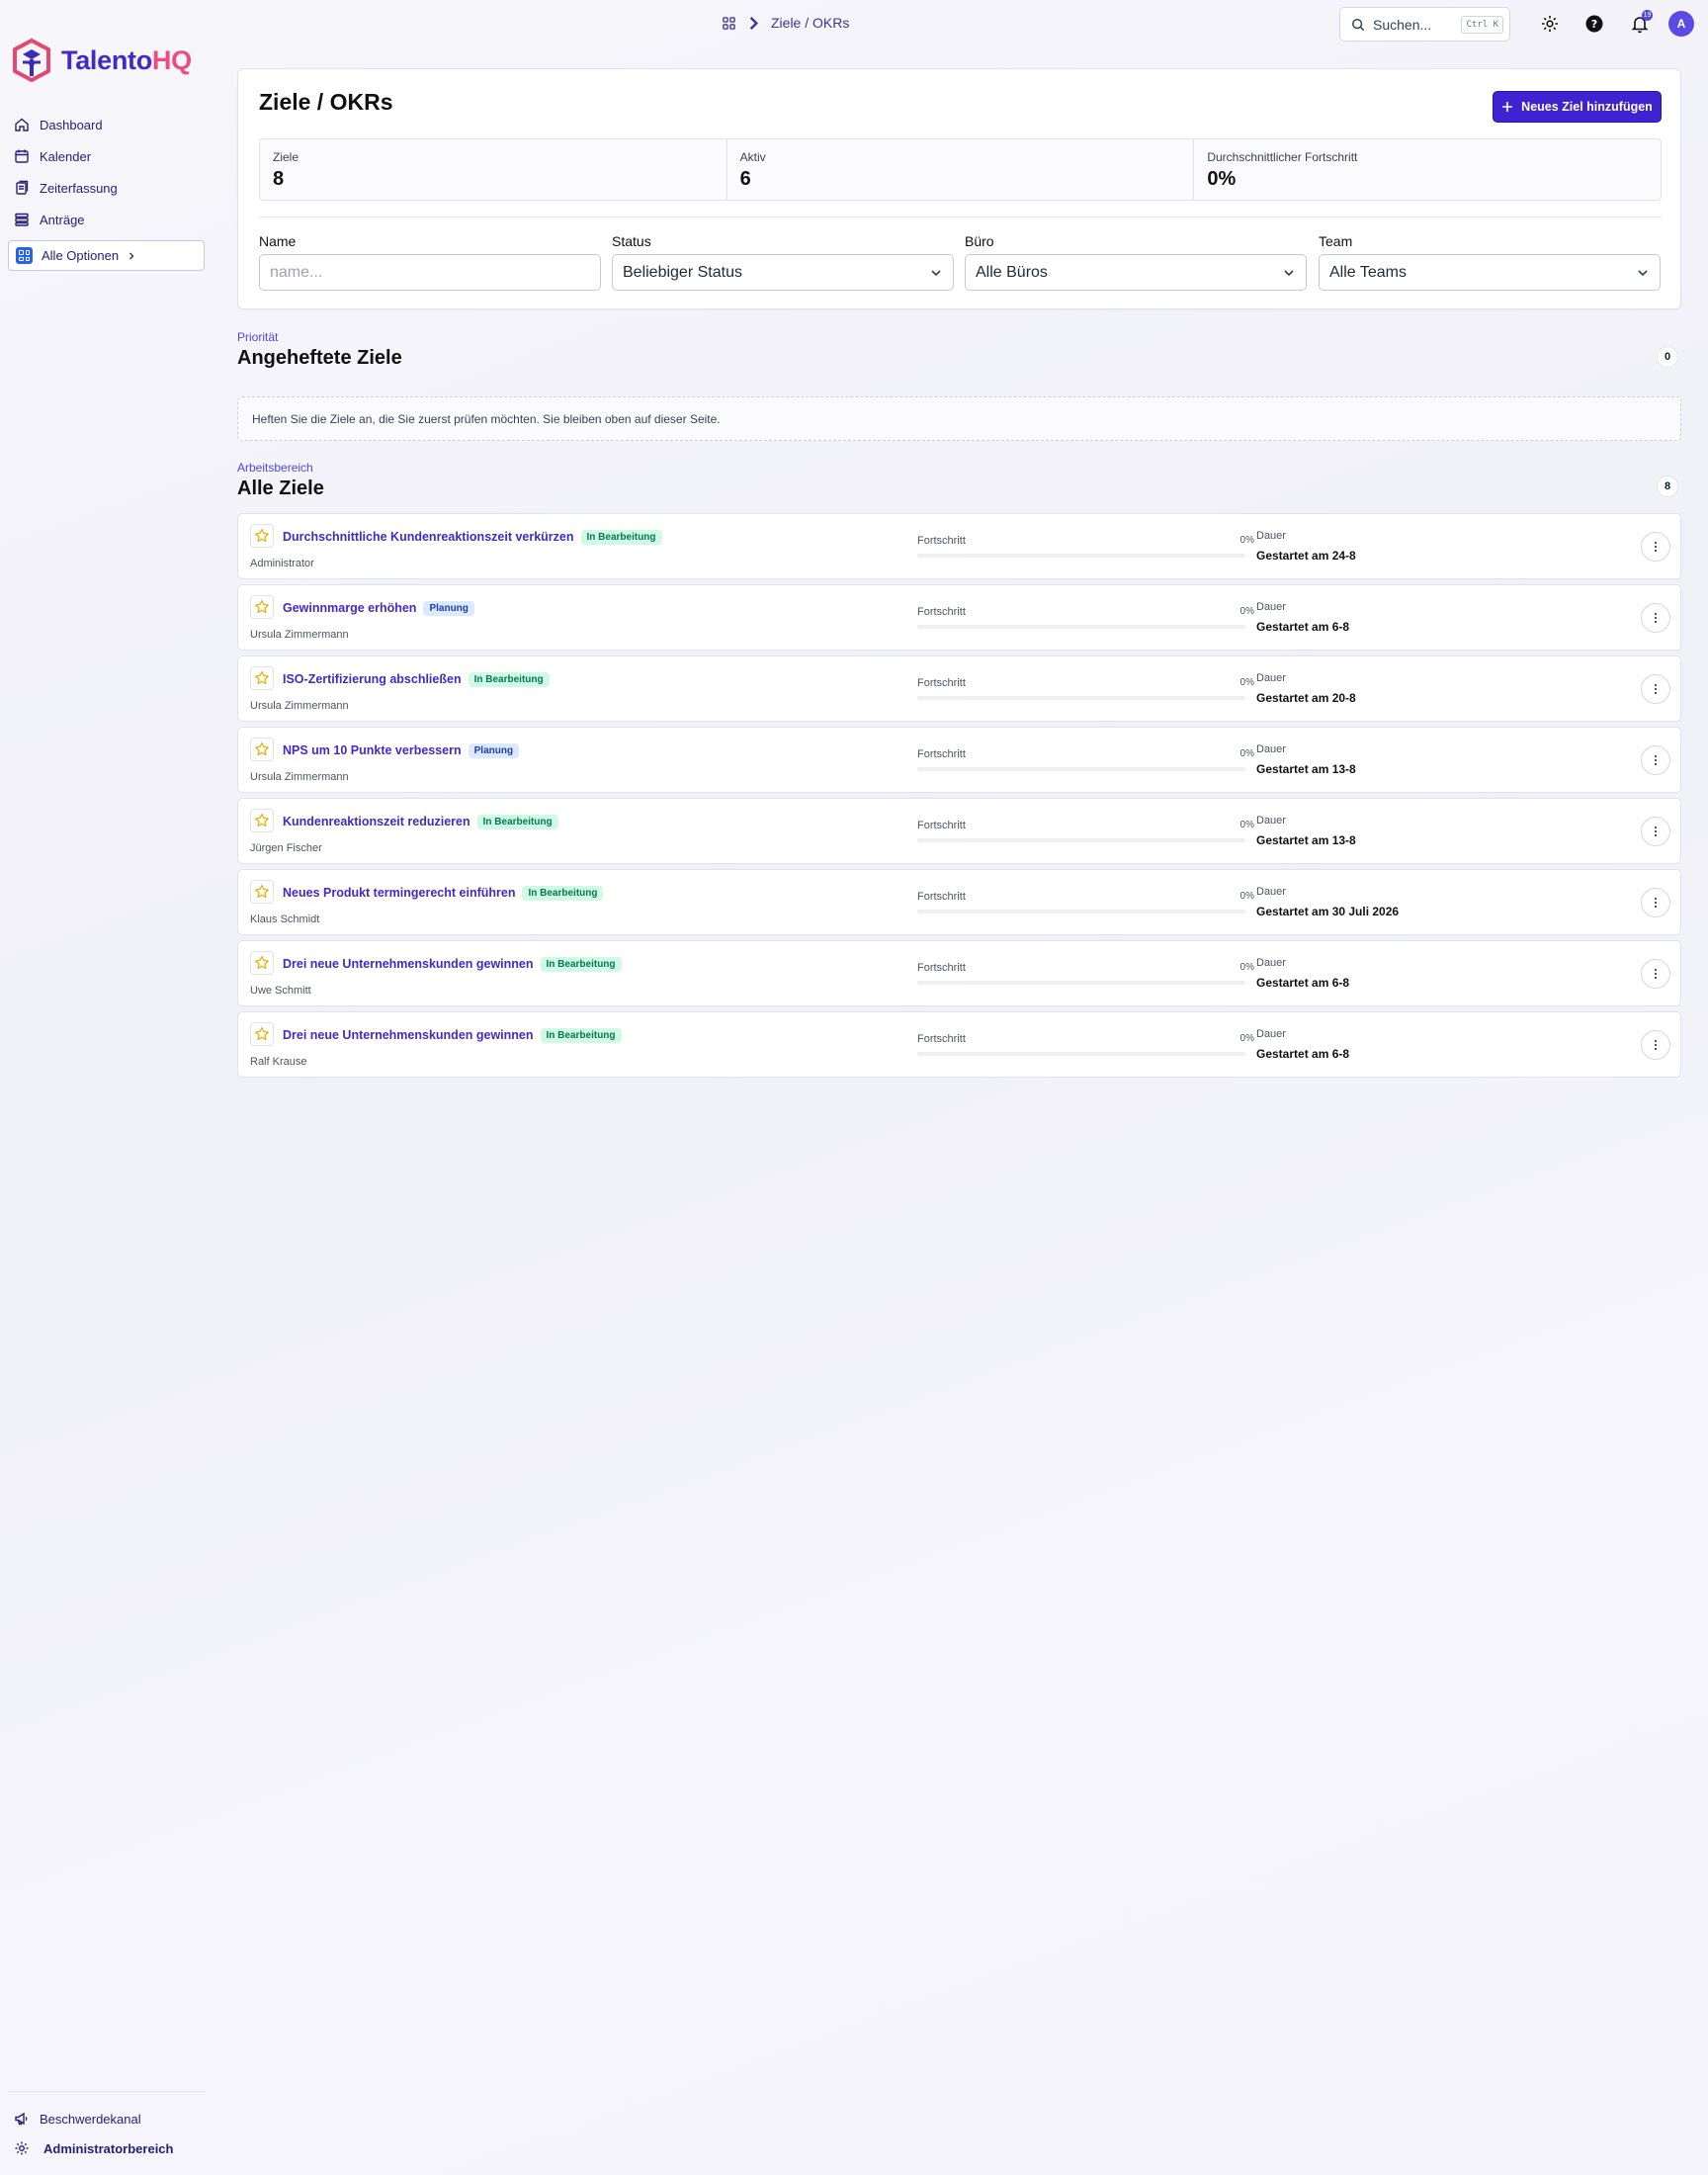  Describe the element at coordinates (1358, 24) in the screenshot. I see `search-icon` at that location.